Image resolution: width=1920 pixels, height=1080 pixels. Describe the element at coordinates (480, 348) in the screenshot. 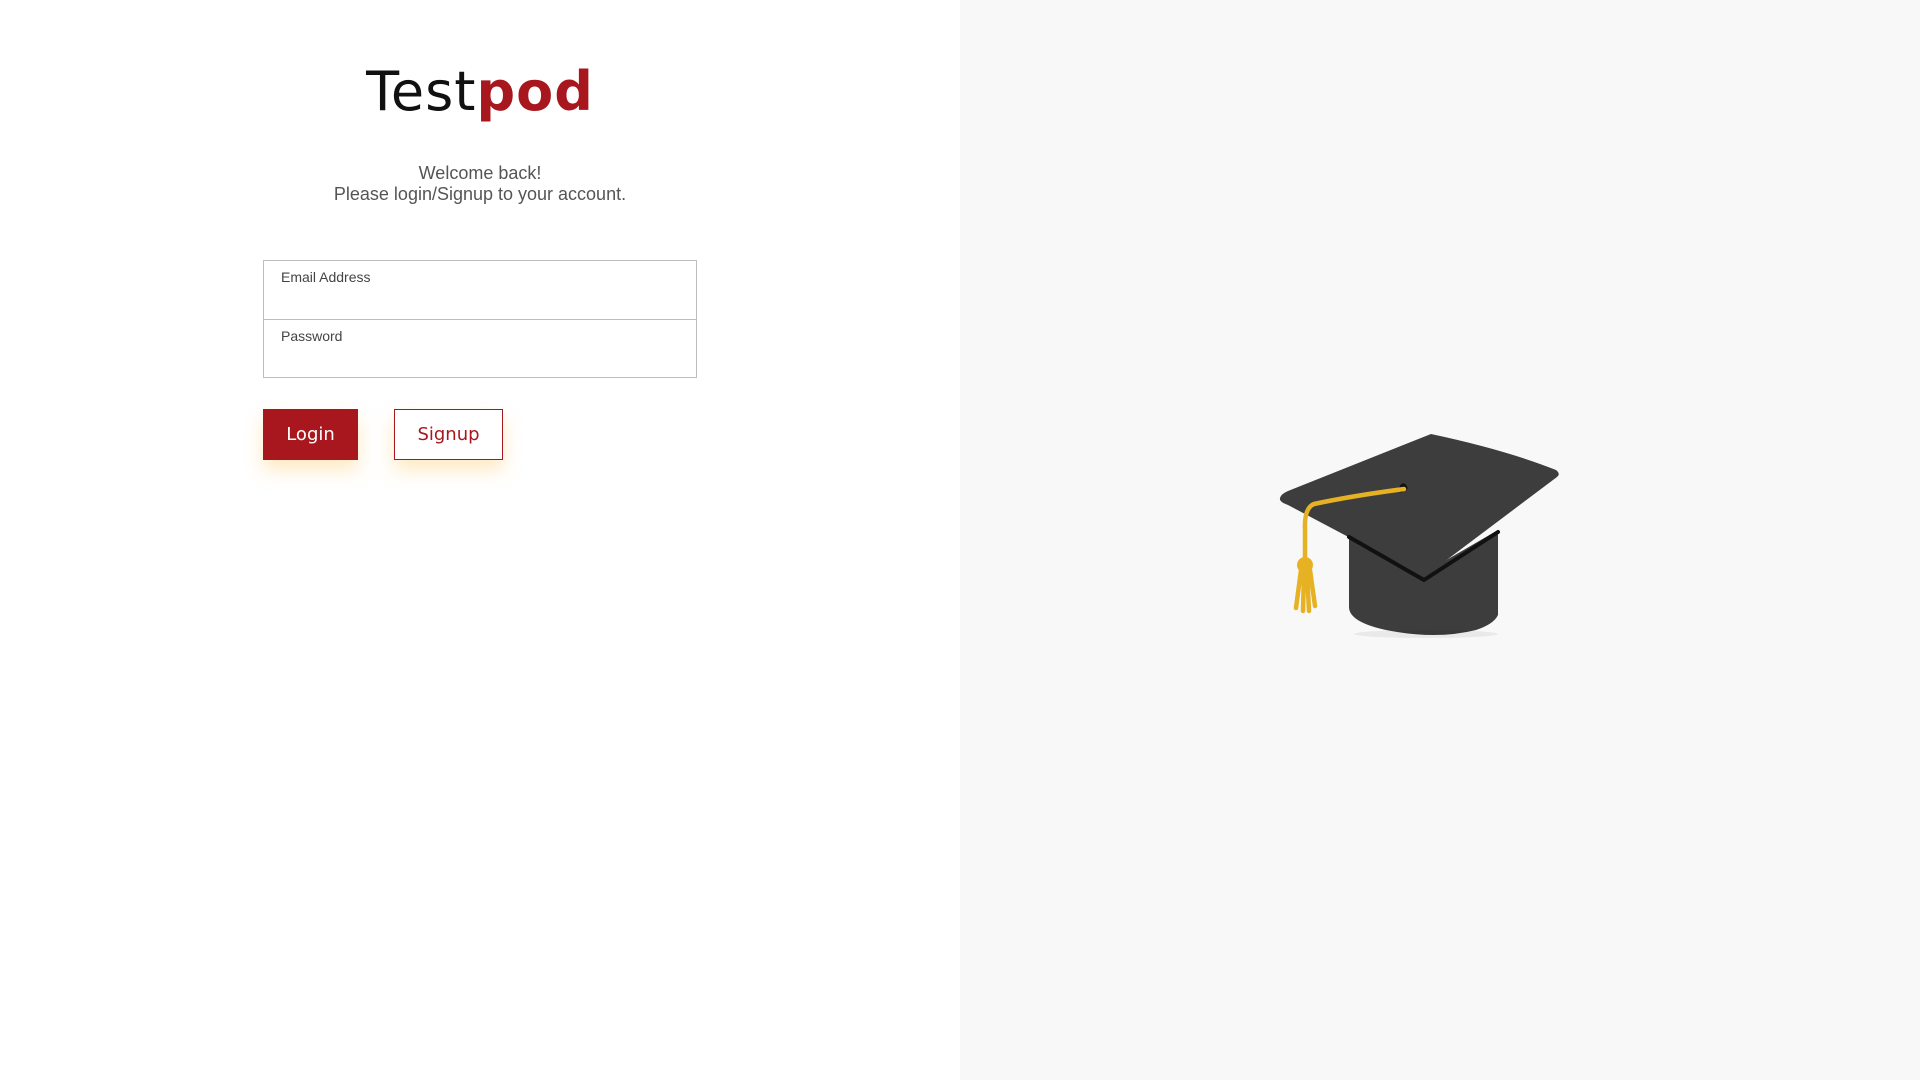

I see `password-field: Password` at that location.